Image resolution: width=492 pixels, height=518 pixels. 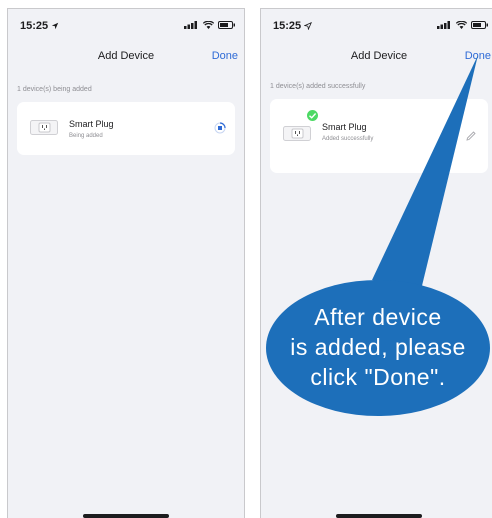 I want to click on device-status: Added successfully, so click(x=348, y=139).